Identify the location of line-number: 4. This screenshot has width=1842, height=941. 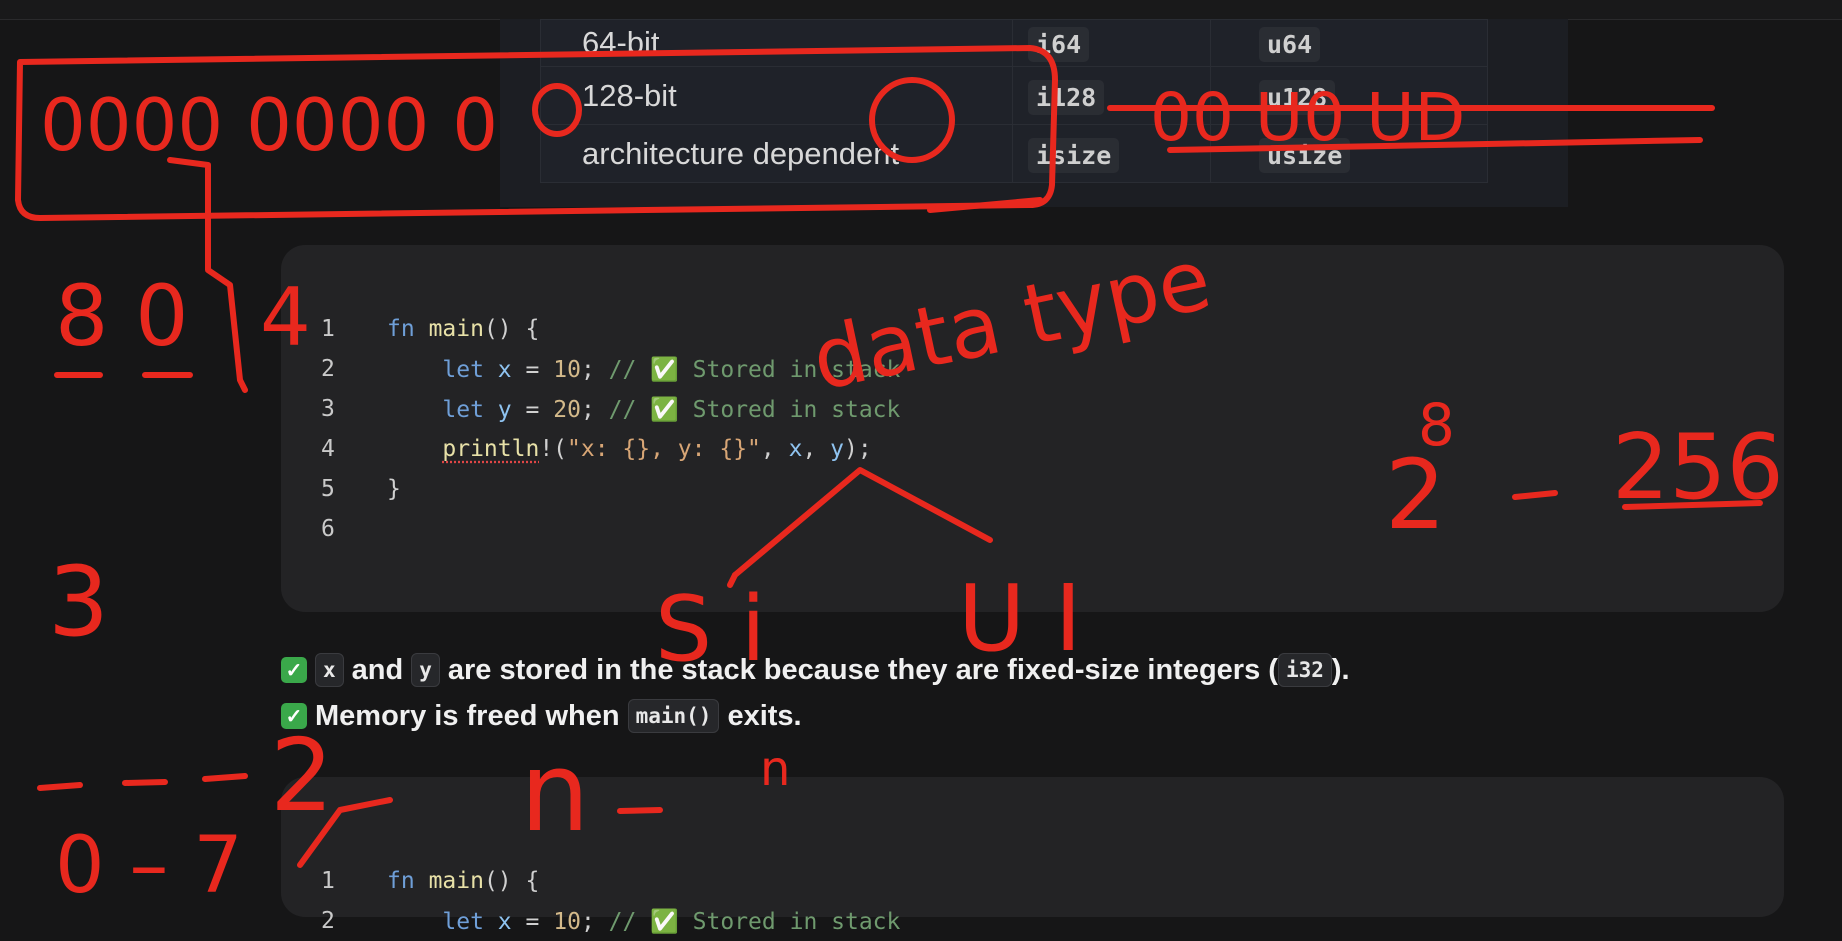
(328, 449).